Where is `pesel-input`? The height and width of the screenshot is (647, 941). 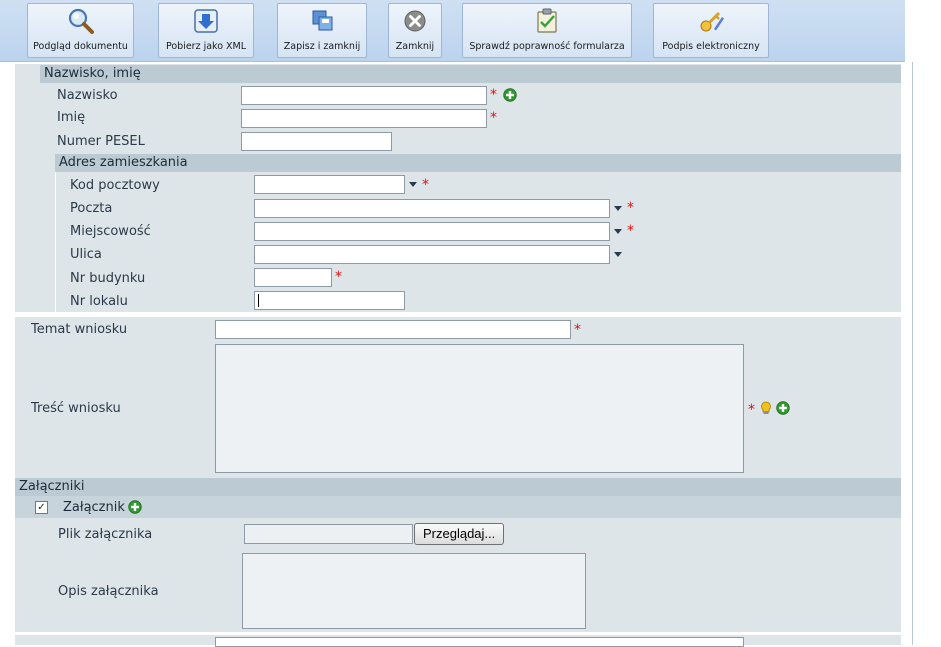
pesel-input is located at coordinates (316, 141).